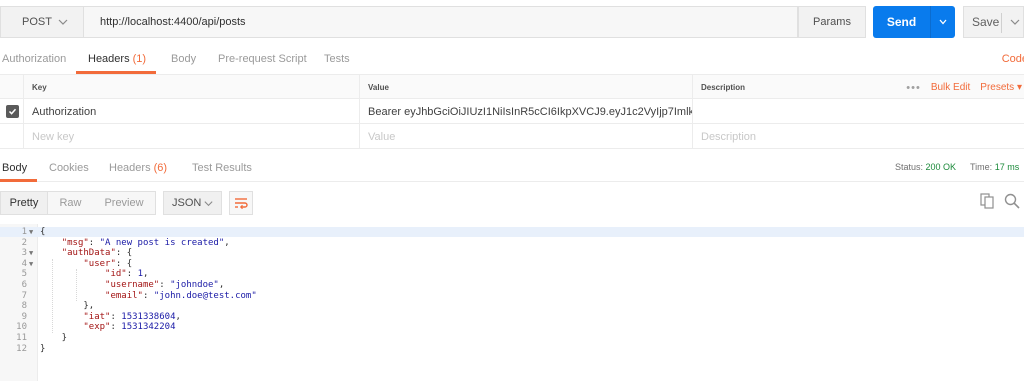 The width and height of the screenshot is (1024, 381). I want to click on bulk-edit-link: Bulk Edit, so click(950, 87).